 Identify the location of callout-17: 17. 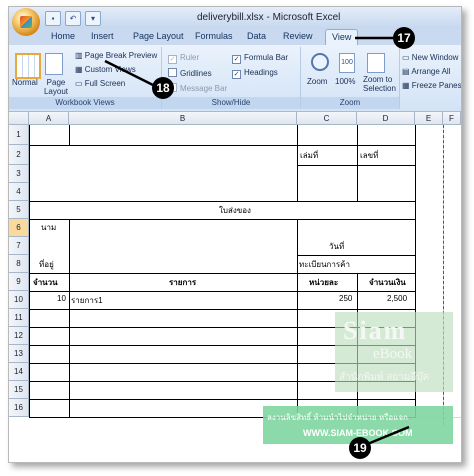
(404, 38).